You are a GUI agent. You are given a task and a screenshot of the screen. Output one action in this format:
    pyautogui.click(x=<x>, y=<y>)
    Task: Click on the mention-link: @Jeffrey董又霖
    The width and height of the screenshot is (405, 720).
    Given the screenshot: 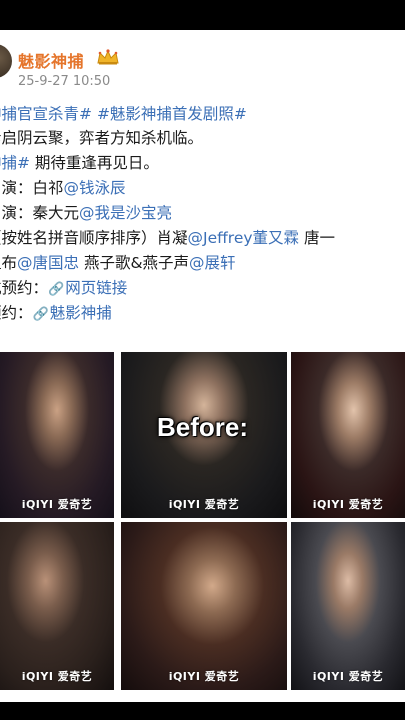 What is the action you would take?
    pyautogui.click(x=244, y=238)
    